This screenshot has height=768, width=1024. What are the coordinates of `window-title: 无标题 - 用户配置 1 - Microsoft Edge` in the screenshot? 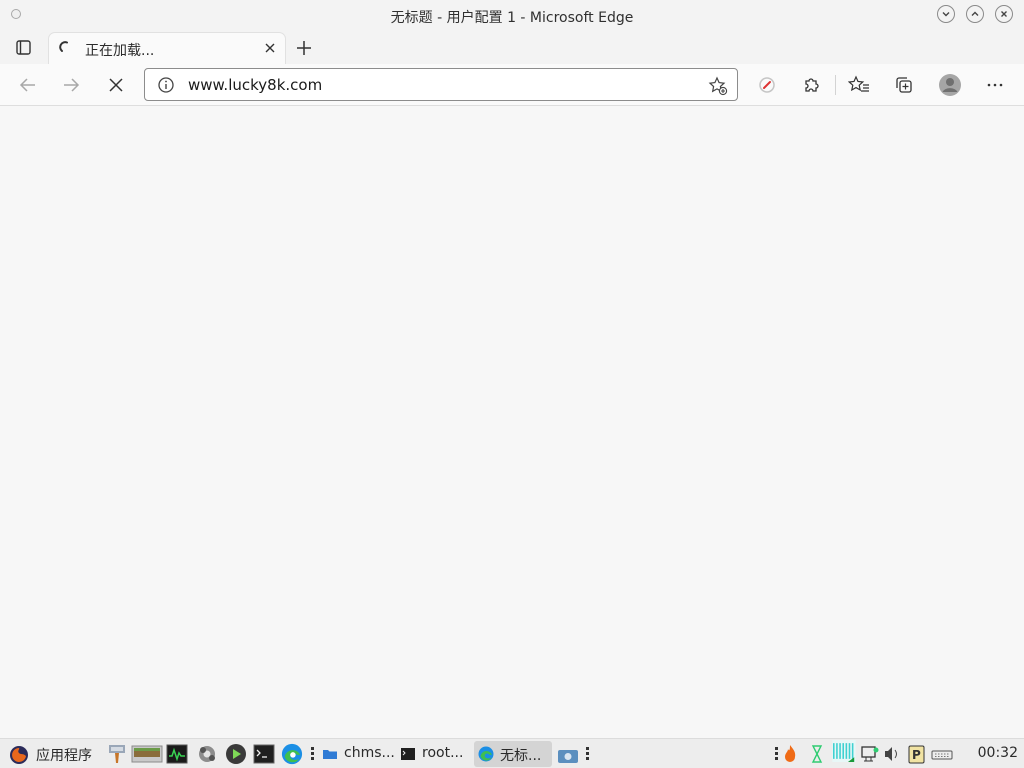 It's located at (512, 18).